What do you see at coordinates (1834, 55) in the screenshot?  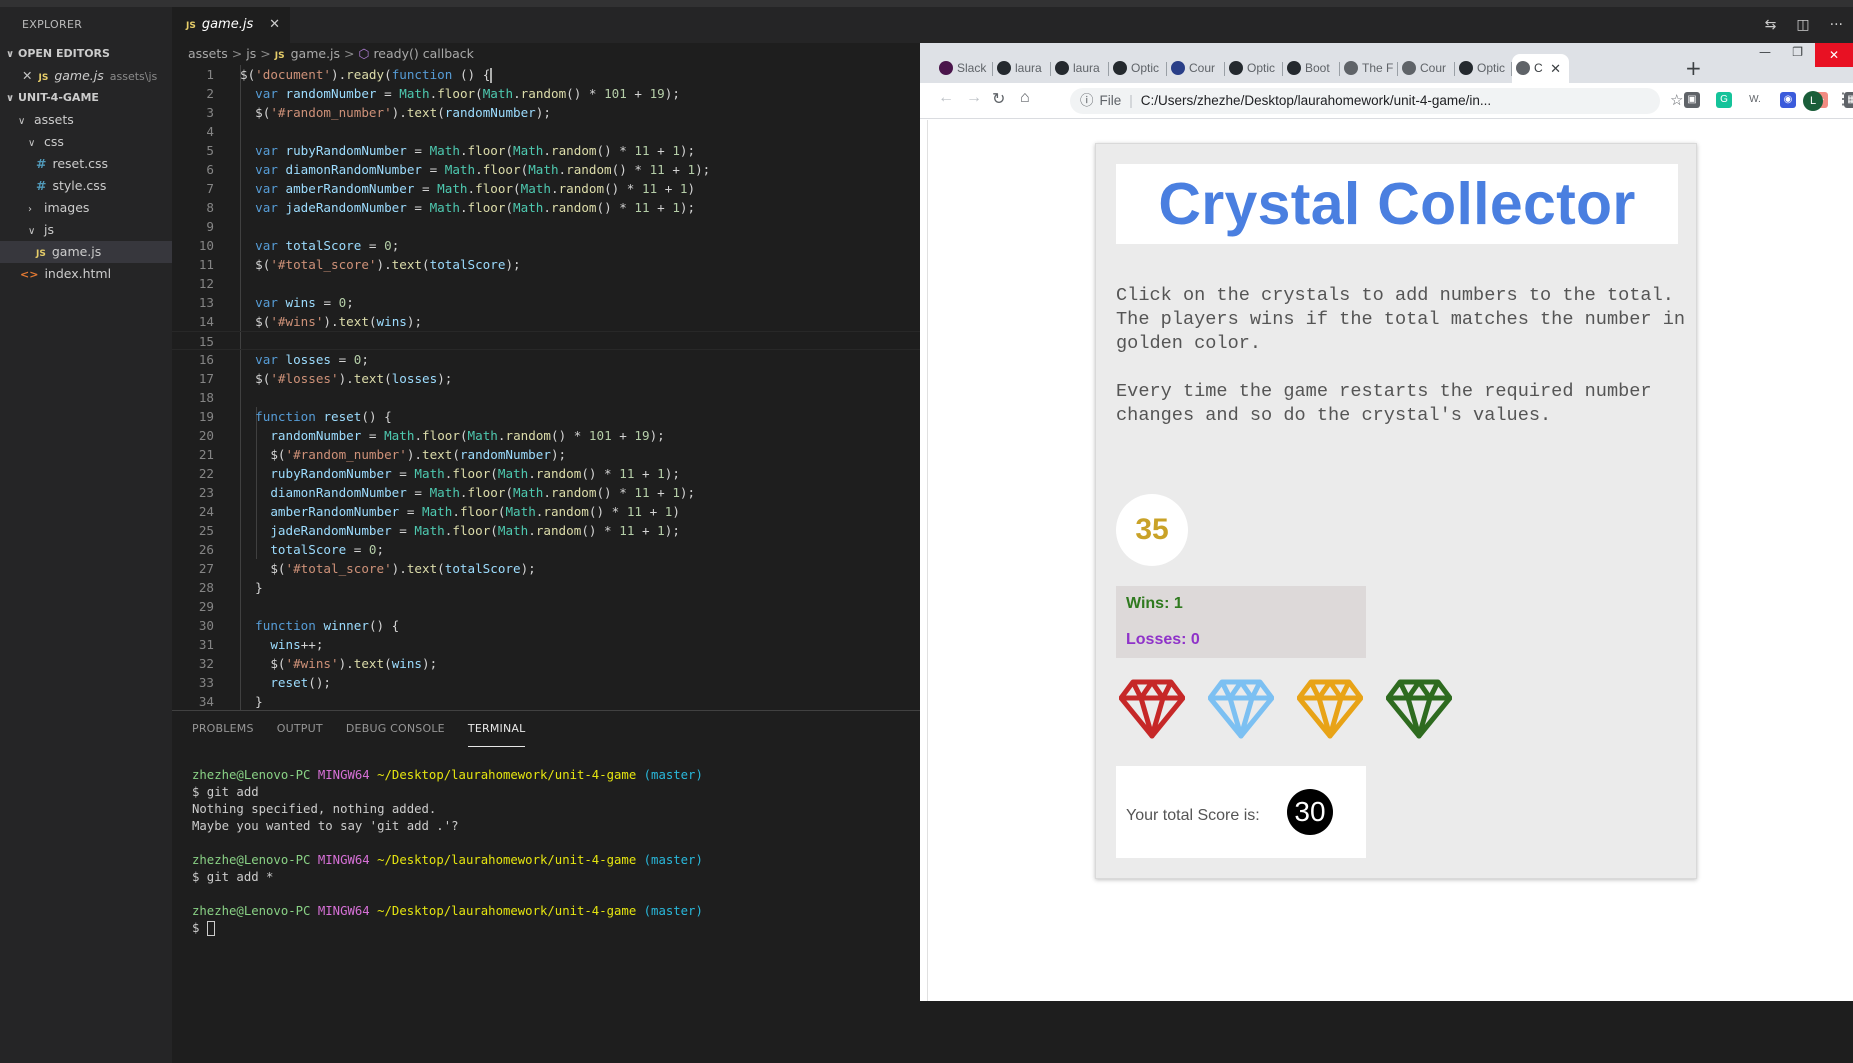 I see `close-window-icon: ✕` at bounding box center [1834, 55].